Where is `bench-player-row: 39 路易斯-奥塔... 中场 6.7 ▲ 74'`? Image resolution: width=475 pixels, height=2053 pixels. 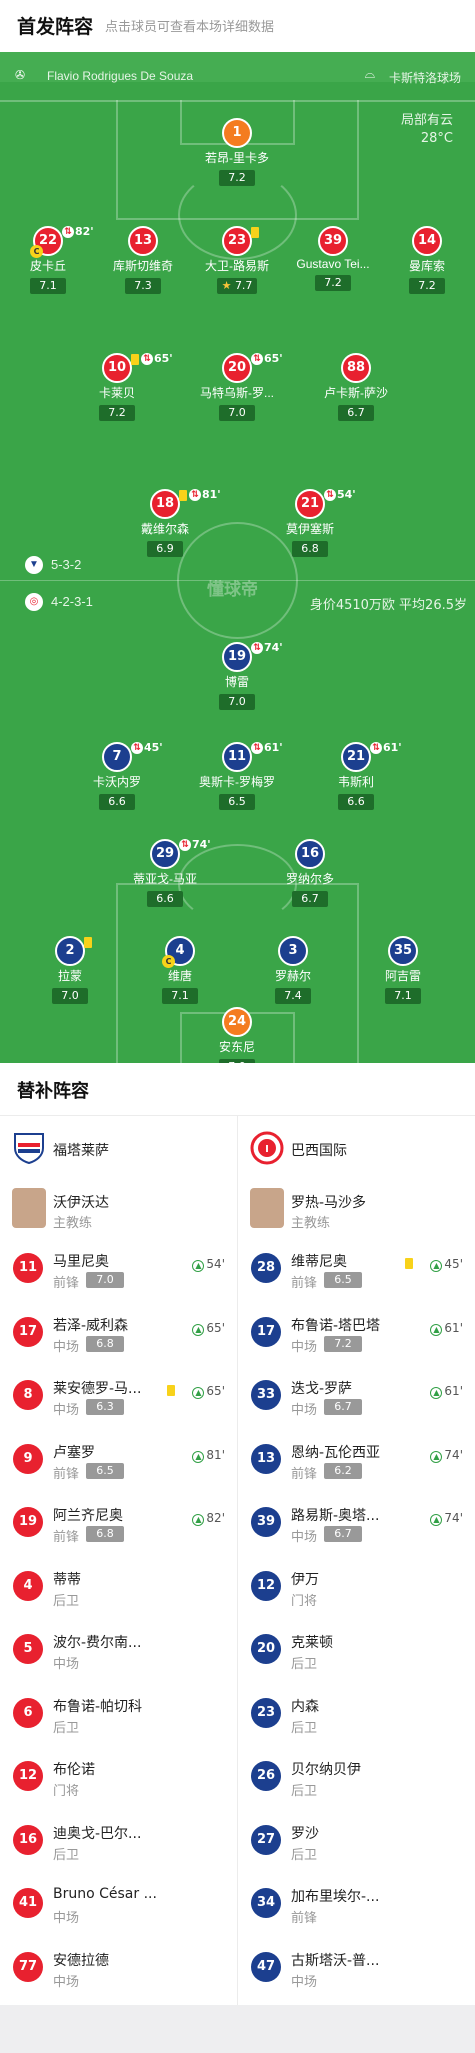 bench-player-row: 39 路易斯-奥塔... 中场 6.7 ▲ 74' is located at coordinates (356, 1526).